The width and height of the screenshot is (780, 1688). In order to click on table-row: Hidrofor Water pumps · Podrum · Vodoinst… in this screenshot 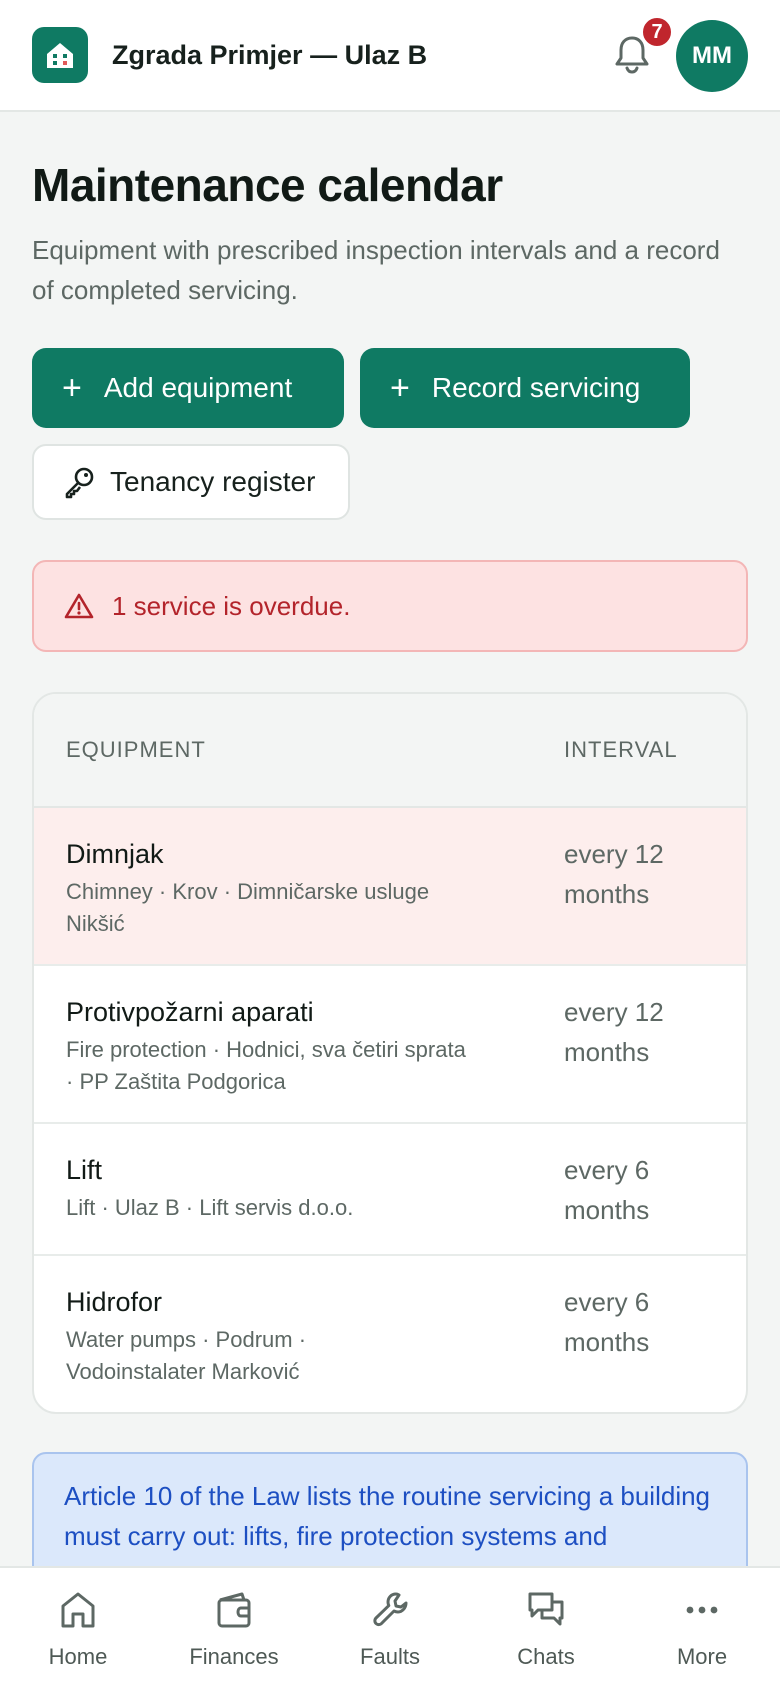, I will do `click(390, 1334)`.